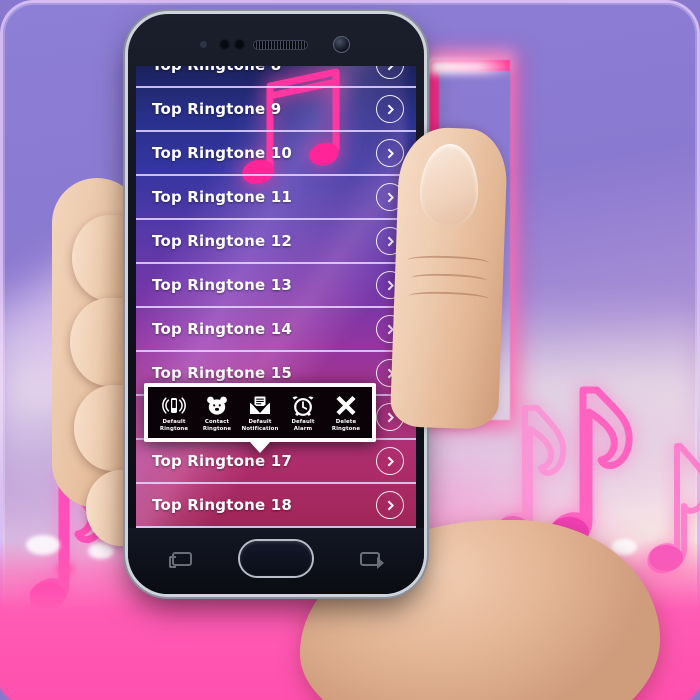 The height and width of the screenshot is (700, 700). What do you see at coordinates (280, 45) in the screenshot?
I see `earpiece-speaker-icon` at bounding box center [280, 45].